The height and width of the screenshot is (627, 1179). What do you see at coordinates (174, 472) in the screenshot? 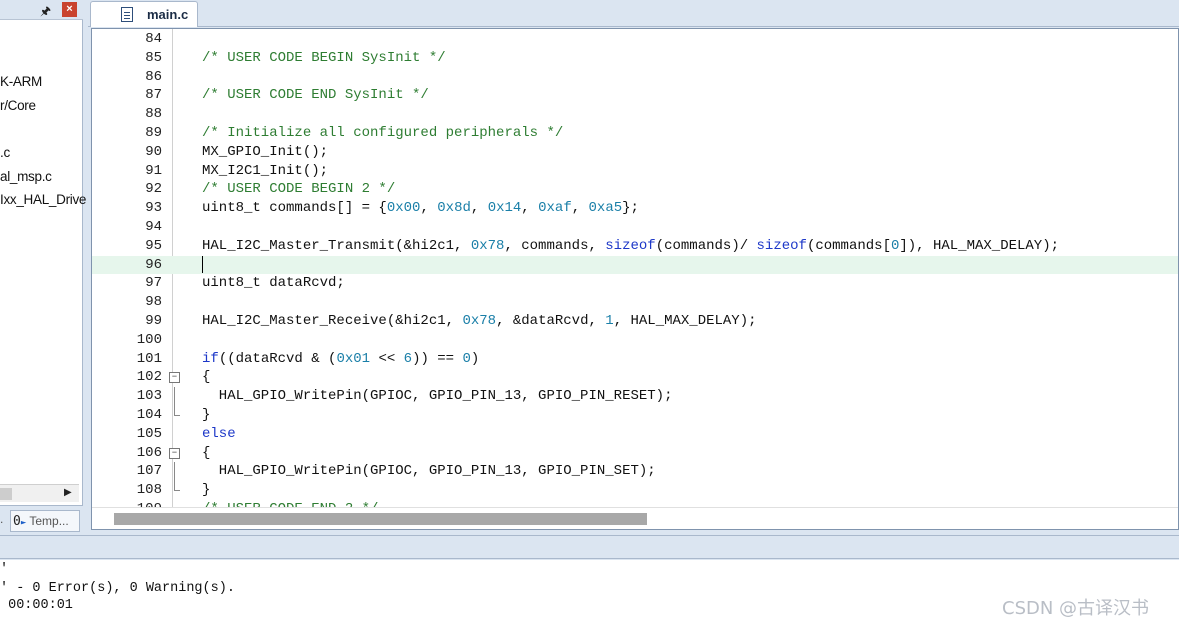
I see `fold-guide` at bounding box center [174, 472].